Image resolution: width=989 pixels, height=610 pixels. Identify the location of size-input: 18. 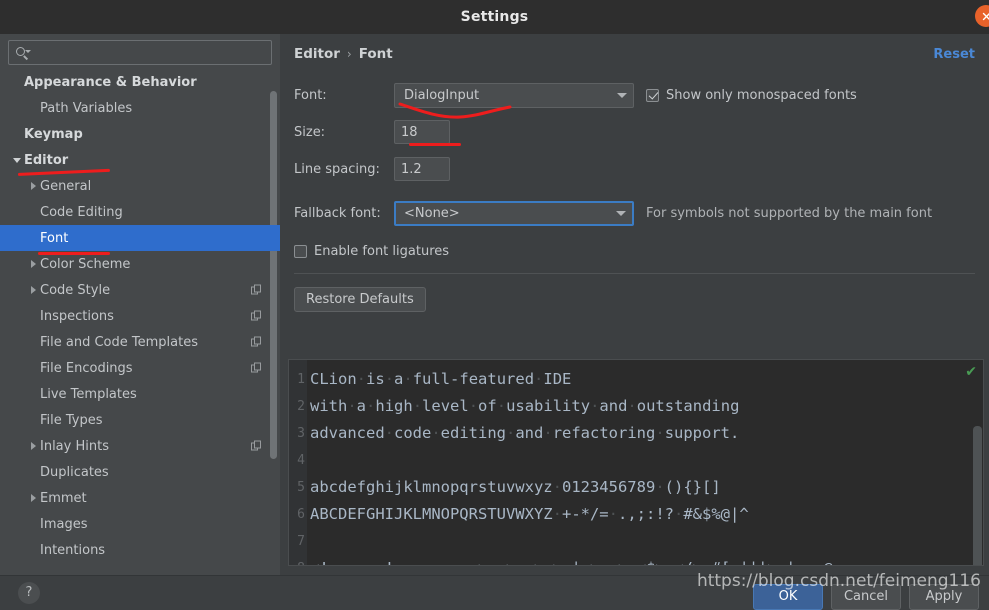
(422, 132).